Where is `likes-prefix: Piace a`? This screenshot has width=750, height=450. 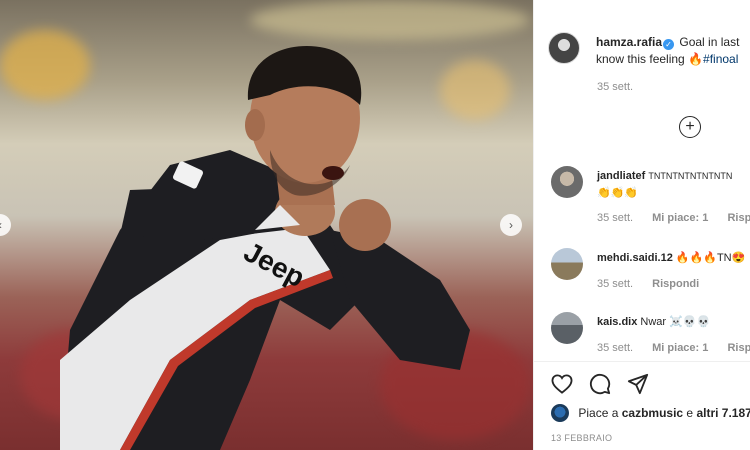
likes-prefix: Piace a is located at coordinates (598, 413).